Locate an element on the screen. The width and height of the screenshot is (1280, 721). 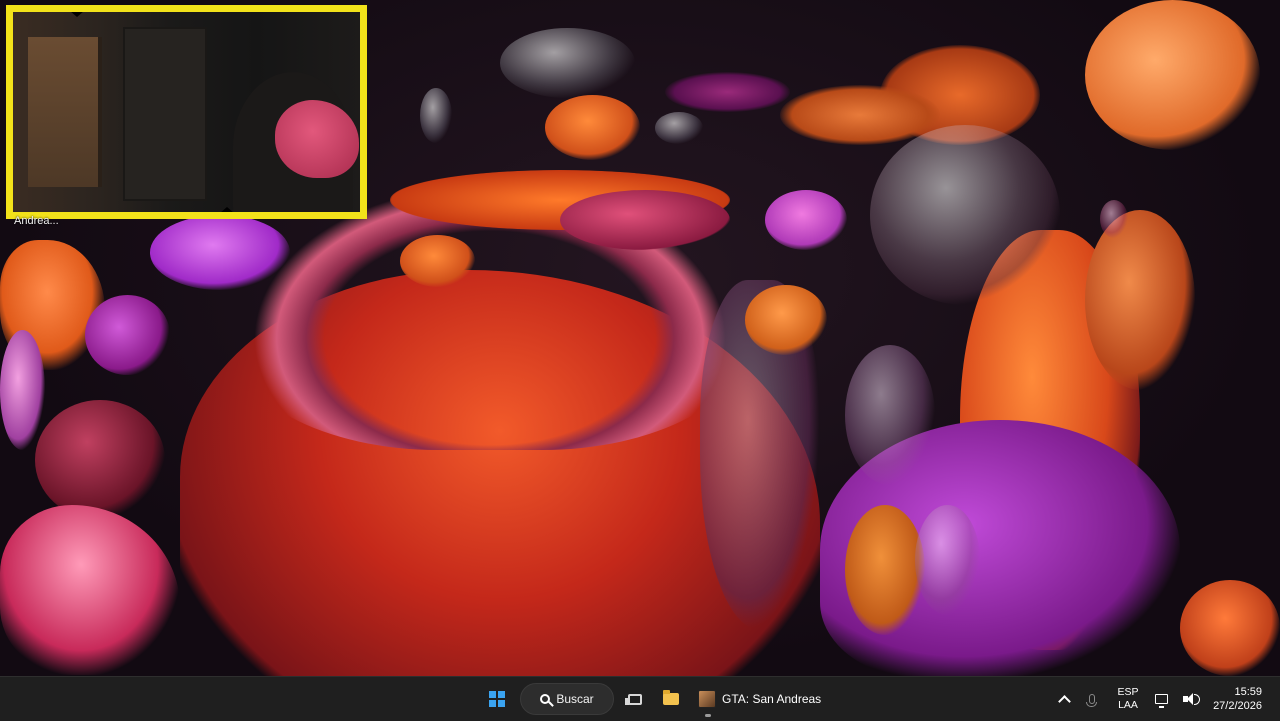
volume-button is located at coordinates (1186, 699).